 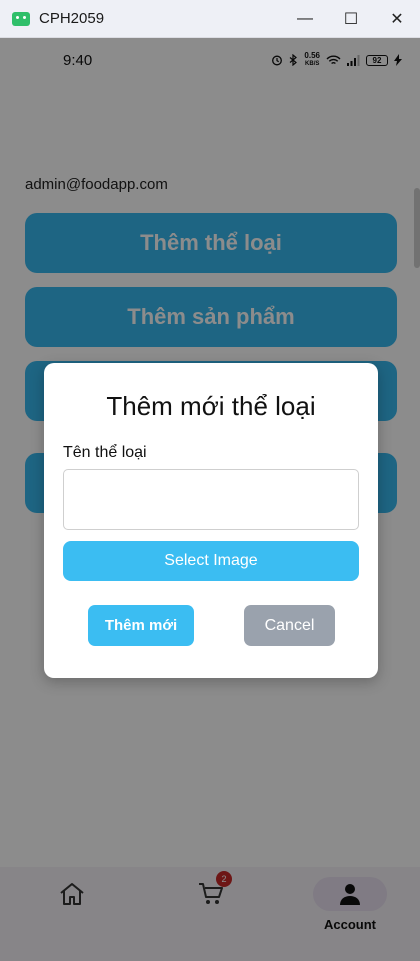 What do you see at coordinates (141, 625) in the screenshot?
I see `add-new-button: Thêm mới` at bounding box center [141, 625].